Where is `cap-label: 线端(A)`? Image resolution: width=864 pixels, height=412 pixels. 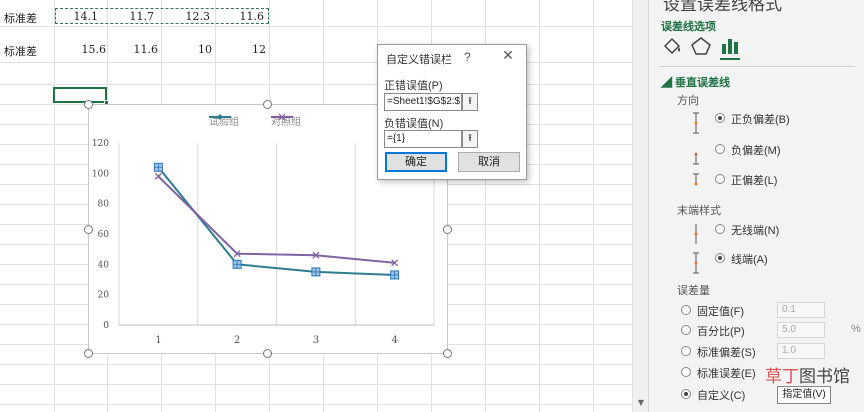
cap-label: 线端(A) is located at coordinates (749, 260).